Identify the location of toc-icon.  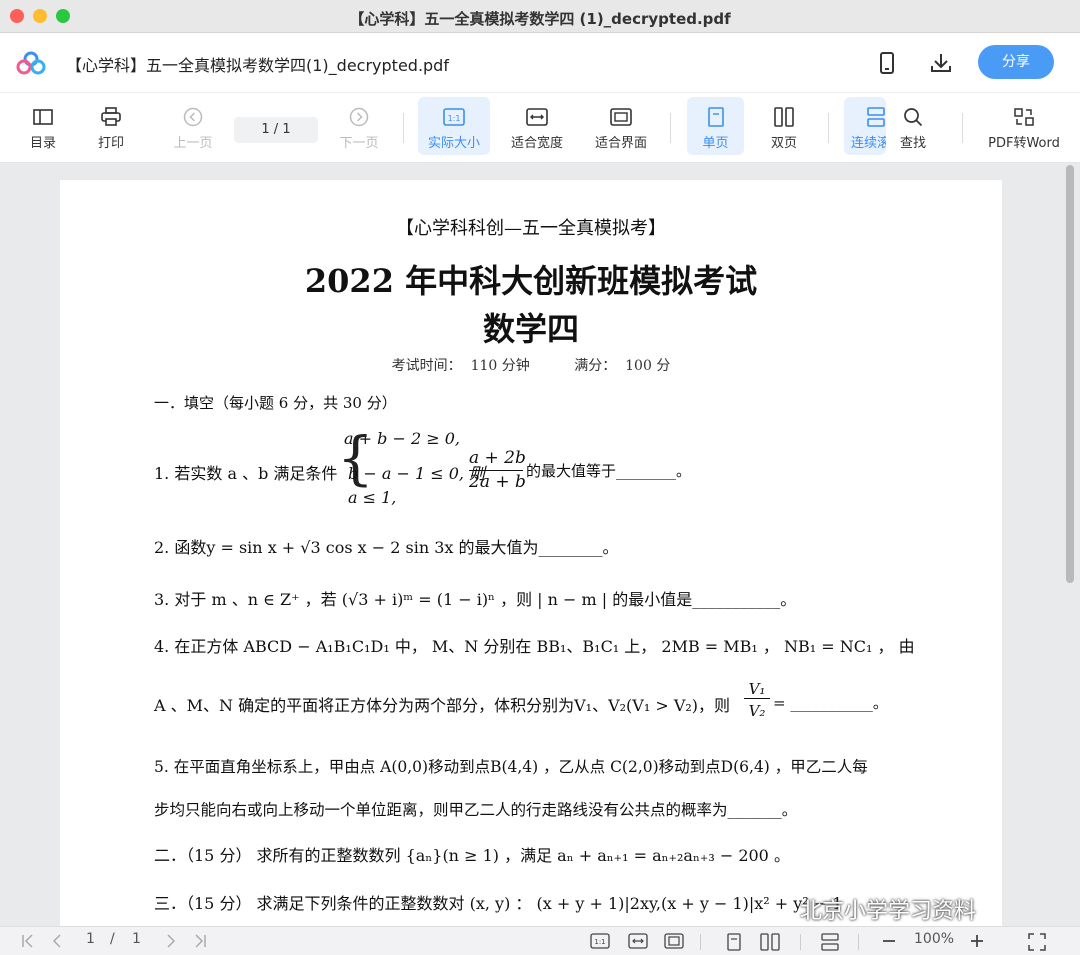
(43, 117).